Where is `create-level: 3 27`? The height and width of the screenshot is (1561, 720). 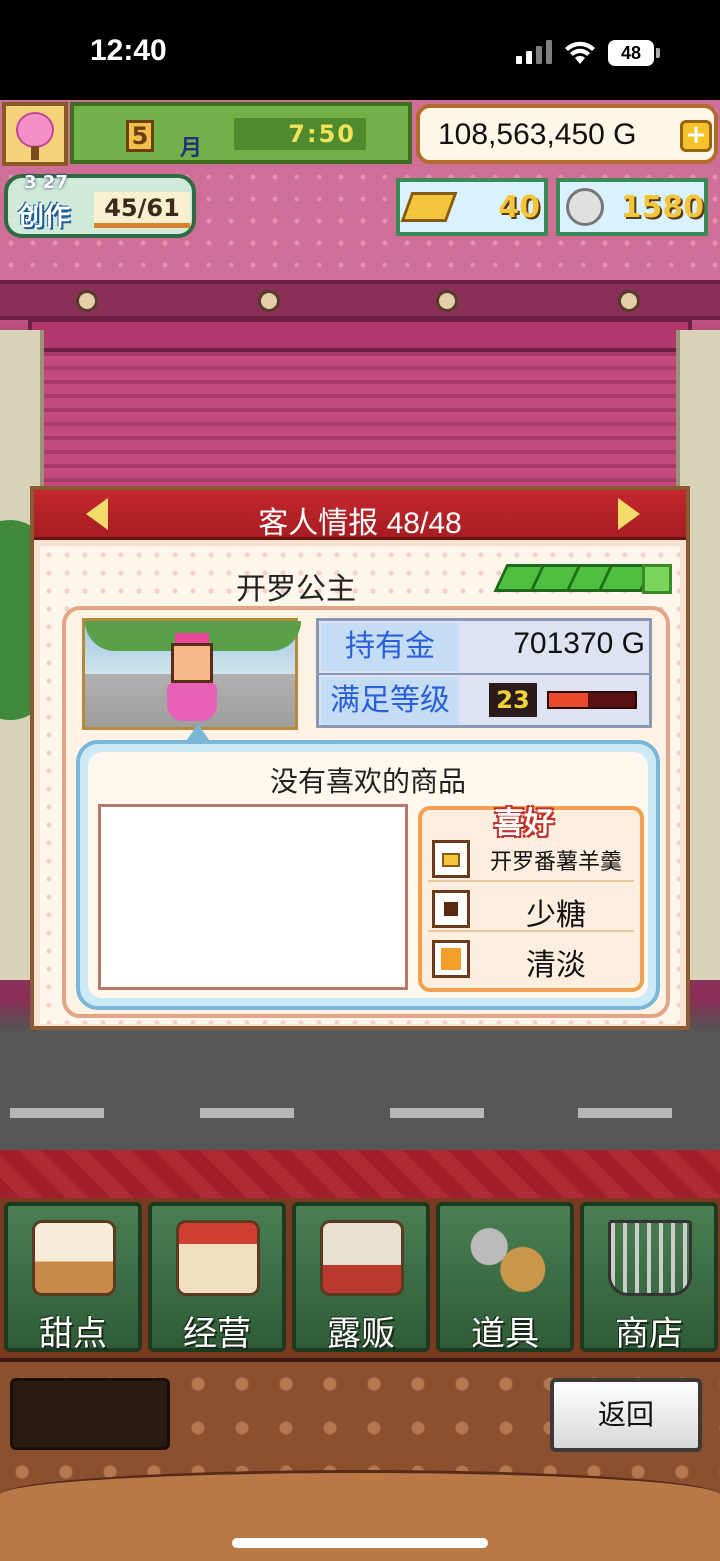 create-level: 3 27 is located at coordinates (46, 182).